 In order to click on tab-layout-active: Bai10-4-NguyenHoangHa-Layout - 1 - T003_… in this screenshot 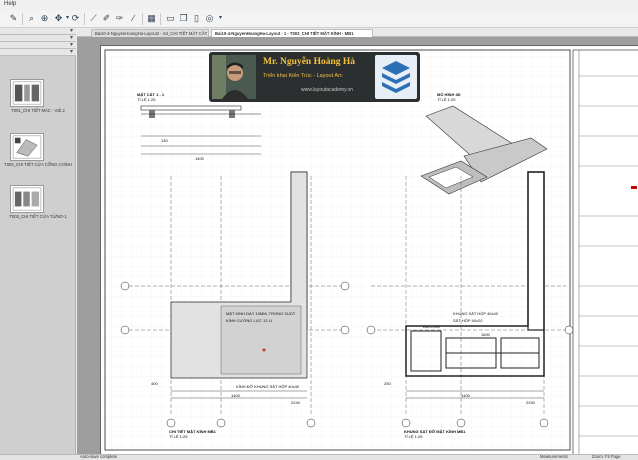, I will do `click(292, 33)`.